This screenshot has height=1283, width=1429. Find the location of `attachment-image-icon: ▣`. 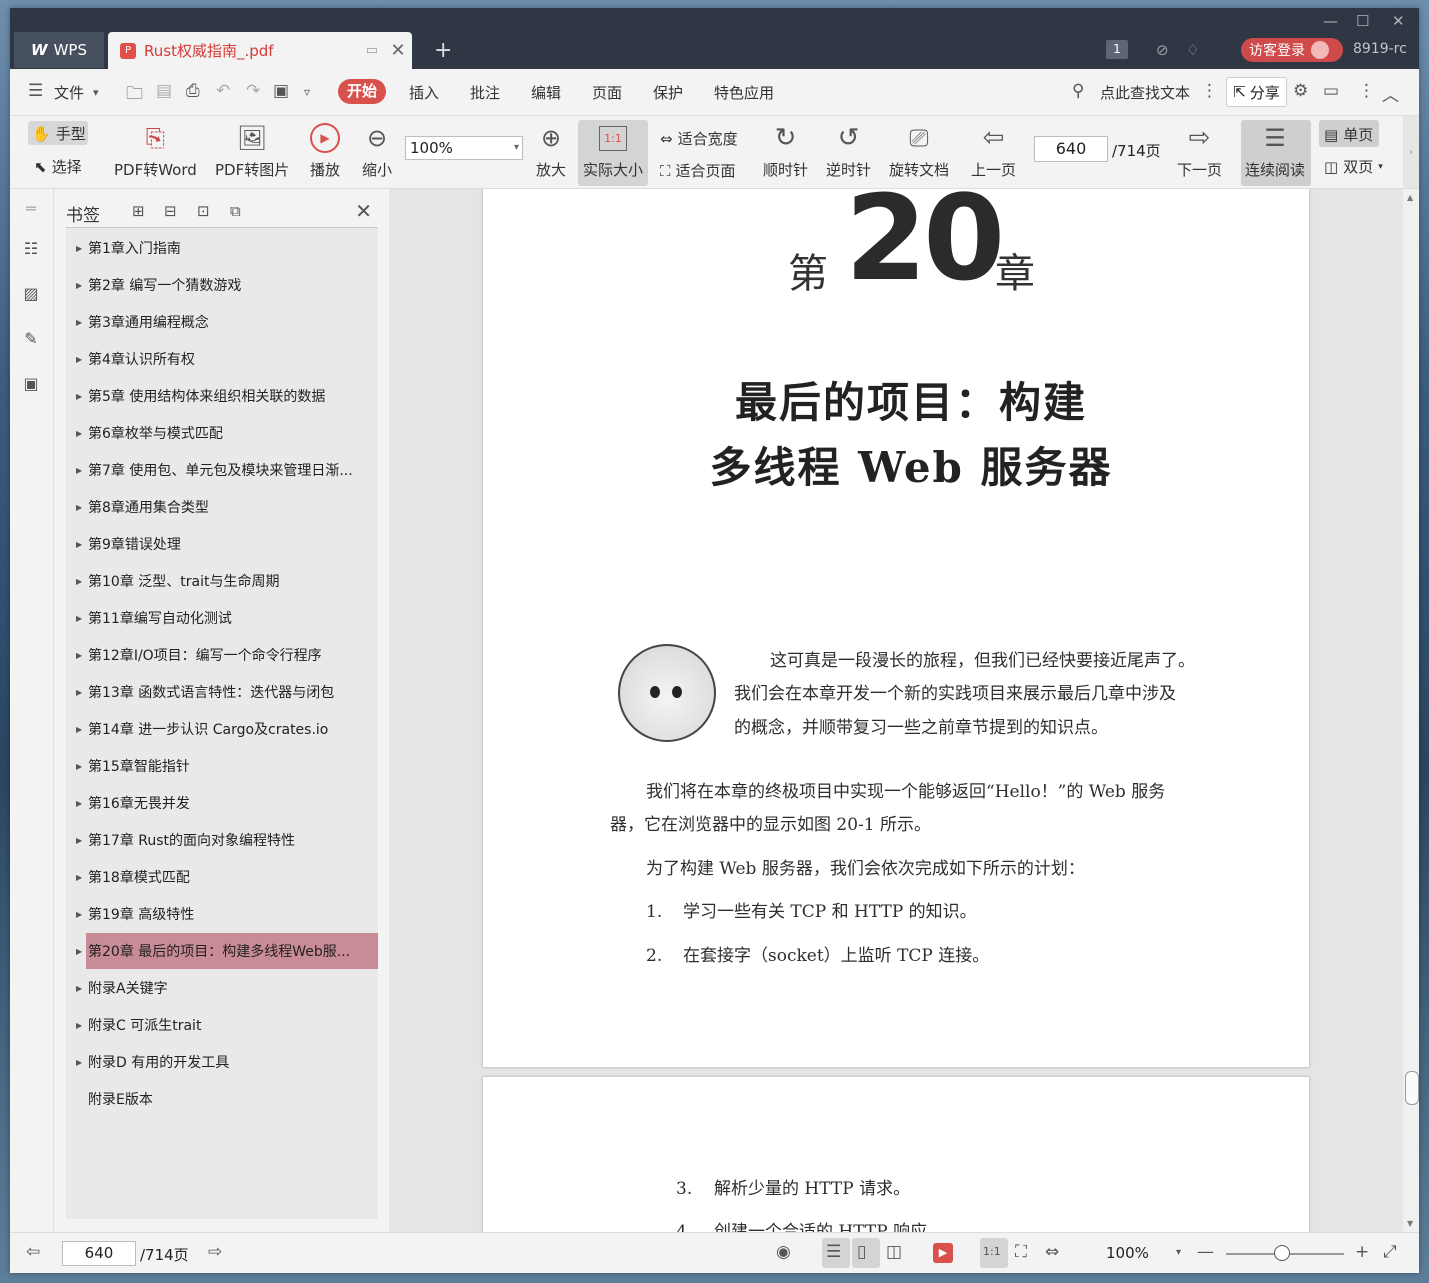

attachment-image-icon: ▣ is located at coordinates (31, 384).